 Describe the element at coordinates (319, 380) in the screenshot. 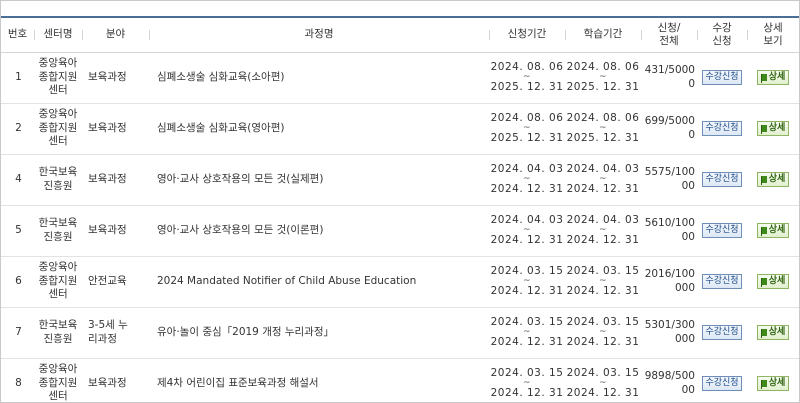

I see `row-course-title: 제4차 어린이집 표준보육과정 해설서` at that location.